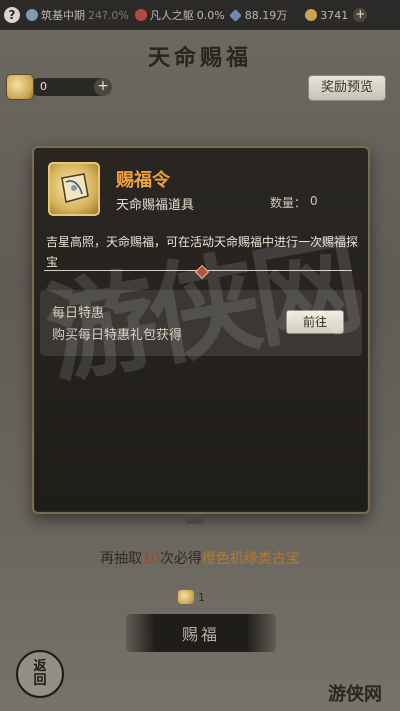 This screenshot has width=400, height=711. I want to click on reward-preview-button: 奖励预览, so click(347, 88).